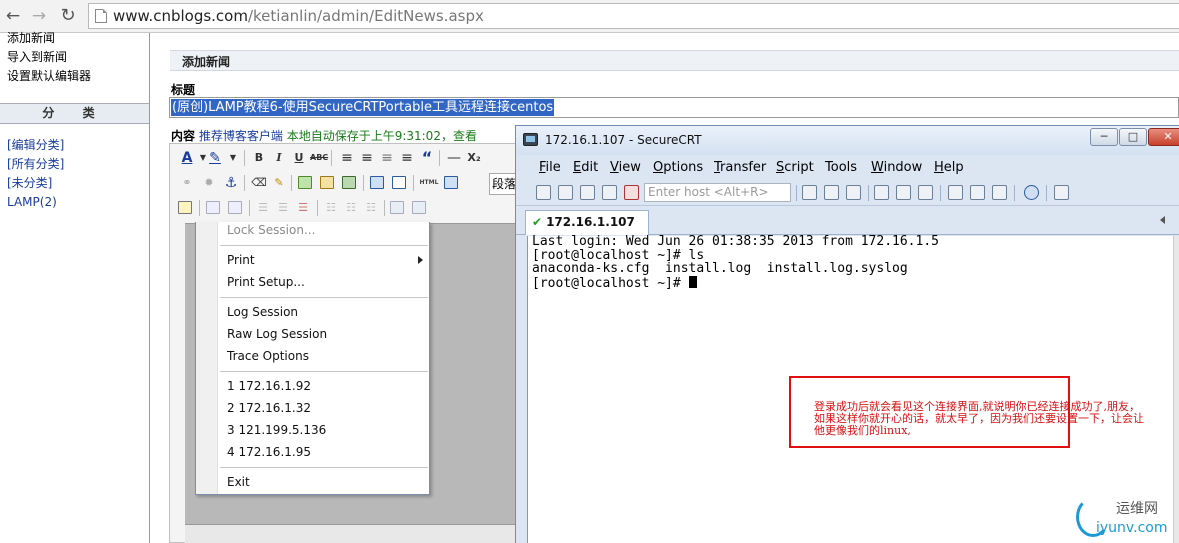  I want to click on global-options-icon, so click(977, 192).